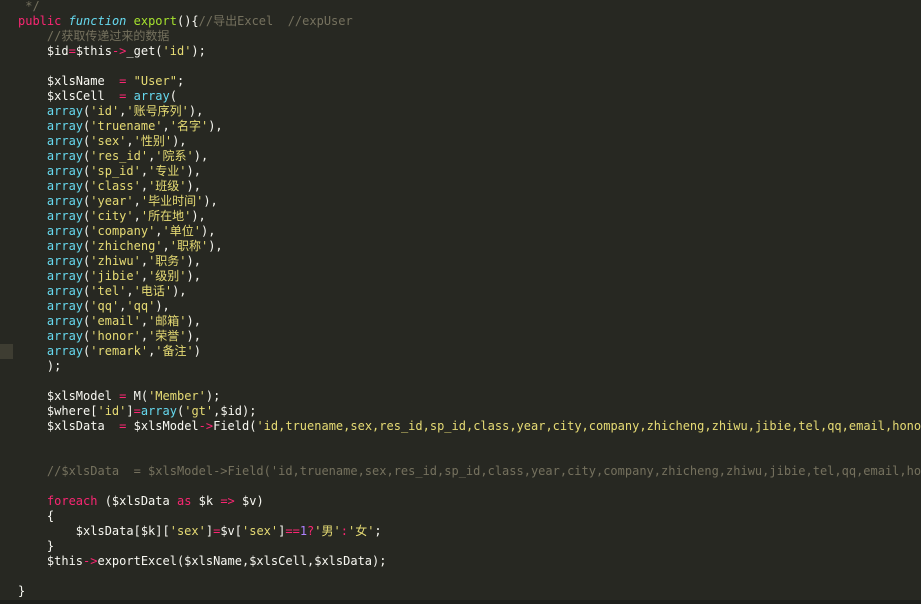 The width and height of the screenshot is (921, 604). What do you see at coordinates (469, 216) in the screenshot?
I see `code-line: array('city','所在地'),` at bounding box center [469, 216].